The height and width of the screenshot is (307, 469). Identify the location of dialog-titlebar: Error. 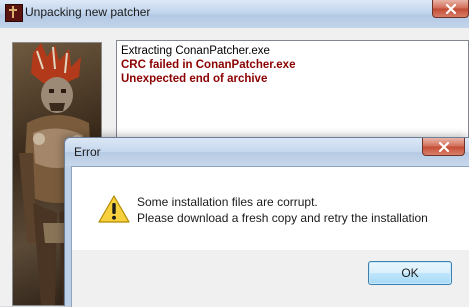
(267, 152).